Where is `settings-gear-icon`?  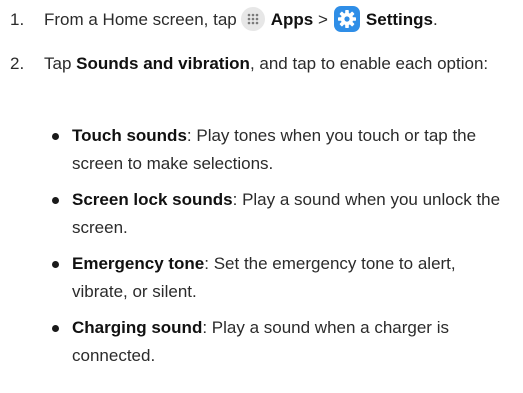
settings-gear-icon is located at coordinates (346, 19).